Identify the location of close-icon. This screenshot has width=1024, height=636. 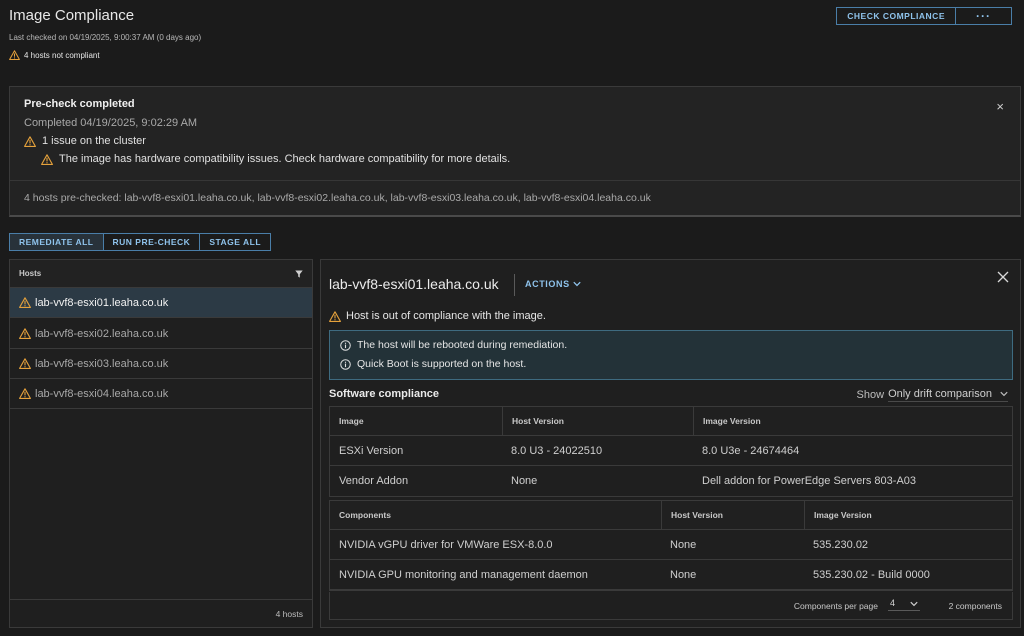
(1003, 277).